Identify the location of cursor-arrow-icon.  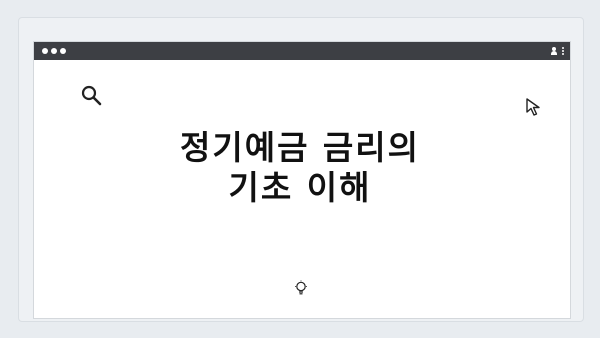
(533, 107).